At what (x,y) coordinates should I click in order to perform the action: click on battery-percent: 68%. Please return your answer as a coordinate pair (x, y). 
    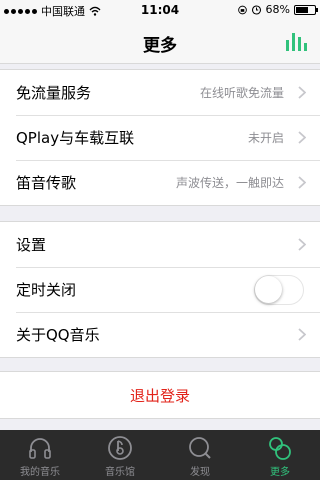
    Looking at the image, I should click on (277, 9).